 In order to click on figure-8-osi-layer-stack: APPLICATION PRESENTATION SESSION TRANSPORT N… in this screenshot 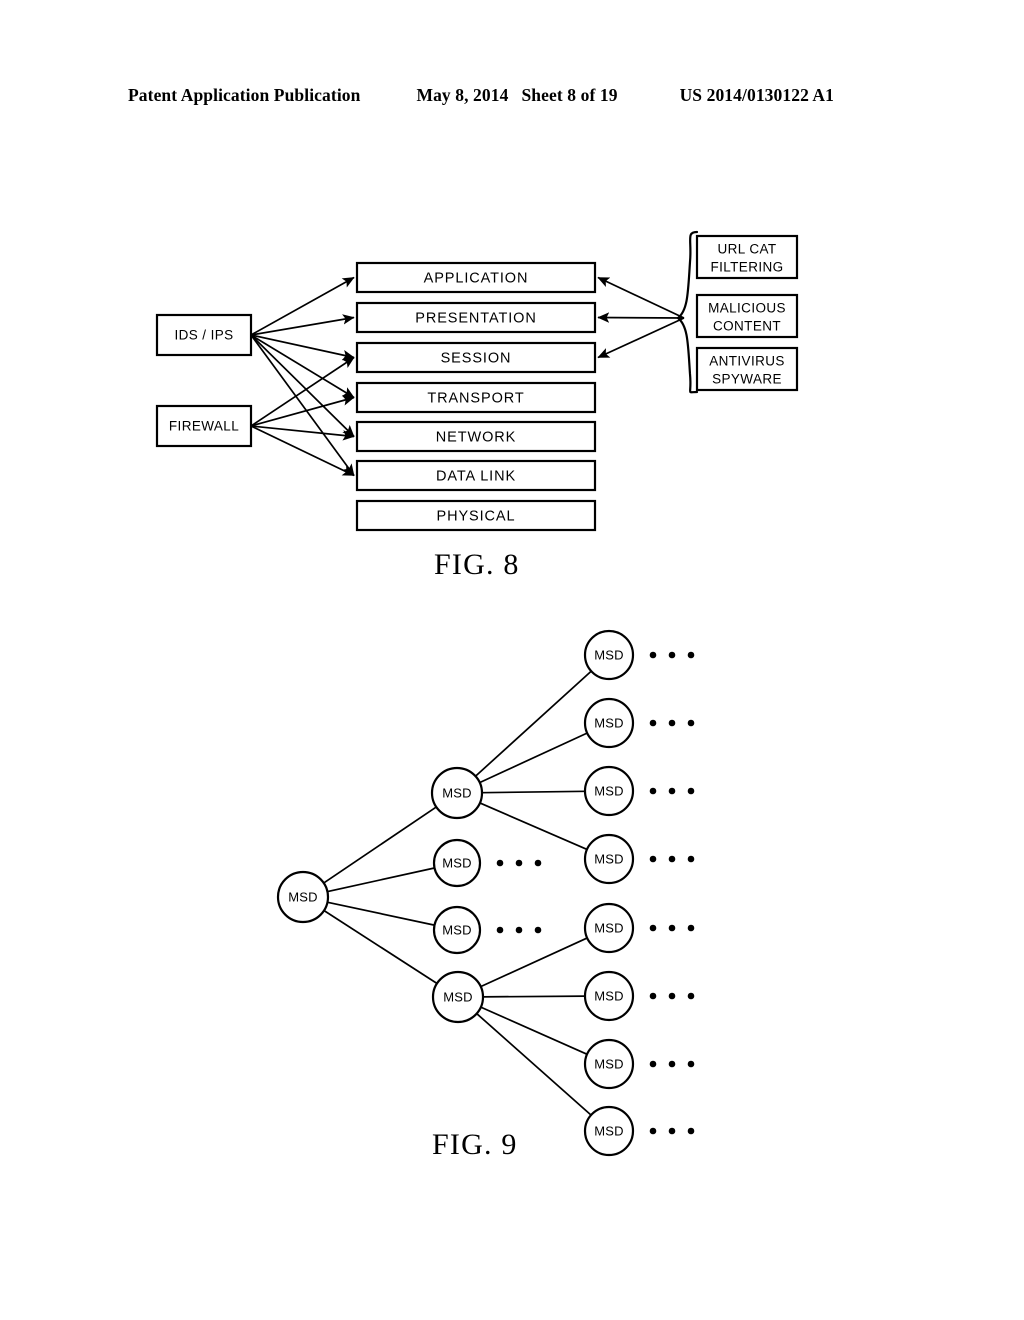, I will do `click(476, 396)`.